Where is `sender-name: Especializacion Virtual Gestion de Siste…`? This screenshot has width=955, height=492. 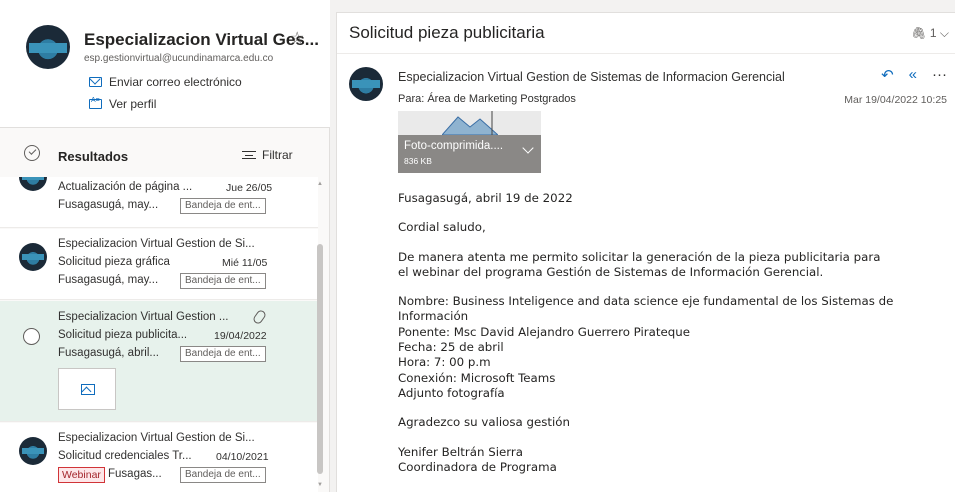
sender-name: Especializacion Virtual Gestion de Siste… is located at coordinates (591, 77).